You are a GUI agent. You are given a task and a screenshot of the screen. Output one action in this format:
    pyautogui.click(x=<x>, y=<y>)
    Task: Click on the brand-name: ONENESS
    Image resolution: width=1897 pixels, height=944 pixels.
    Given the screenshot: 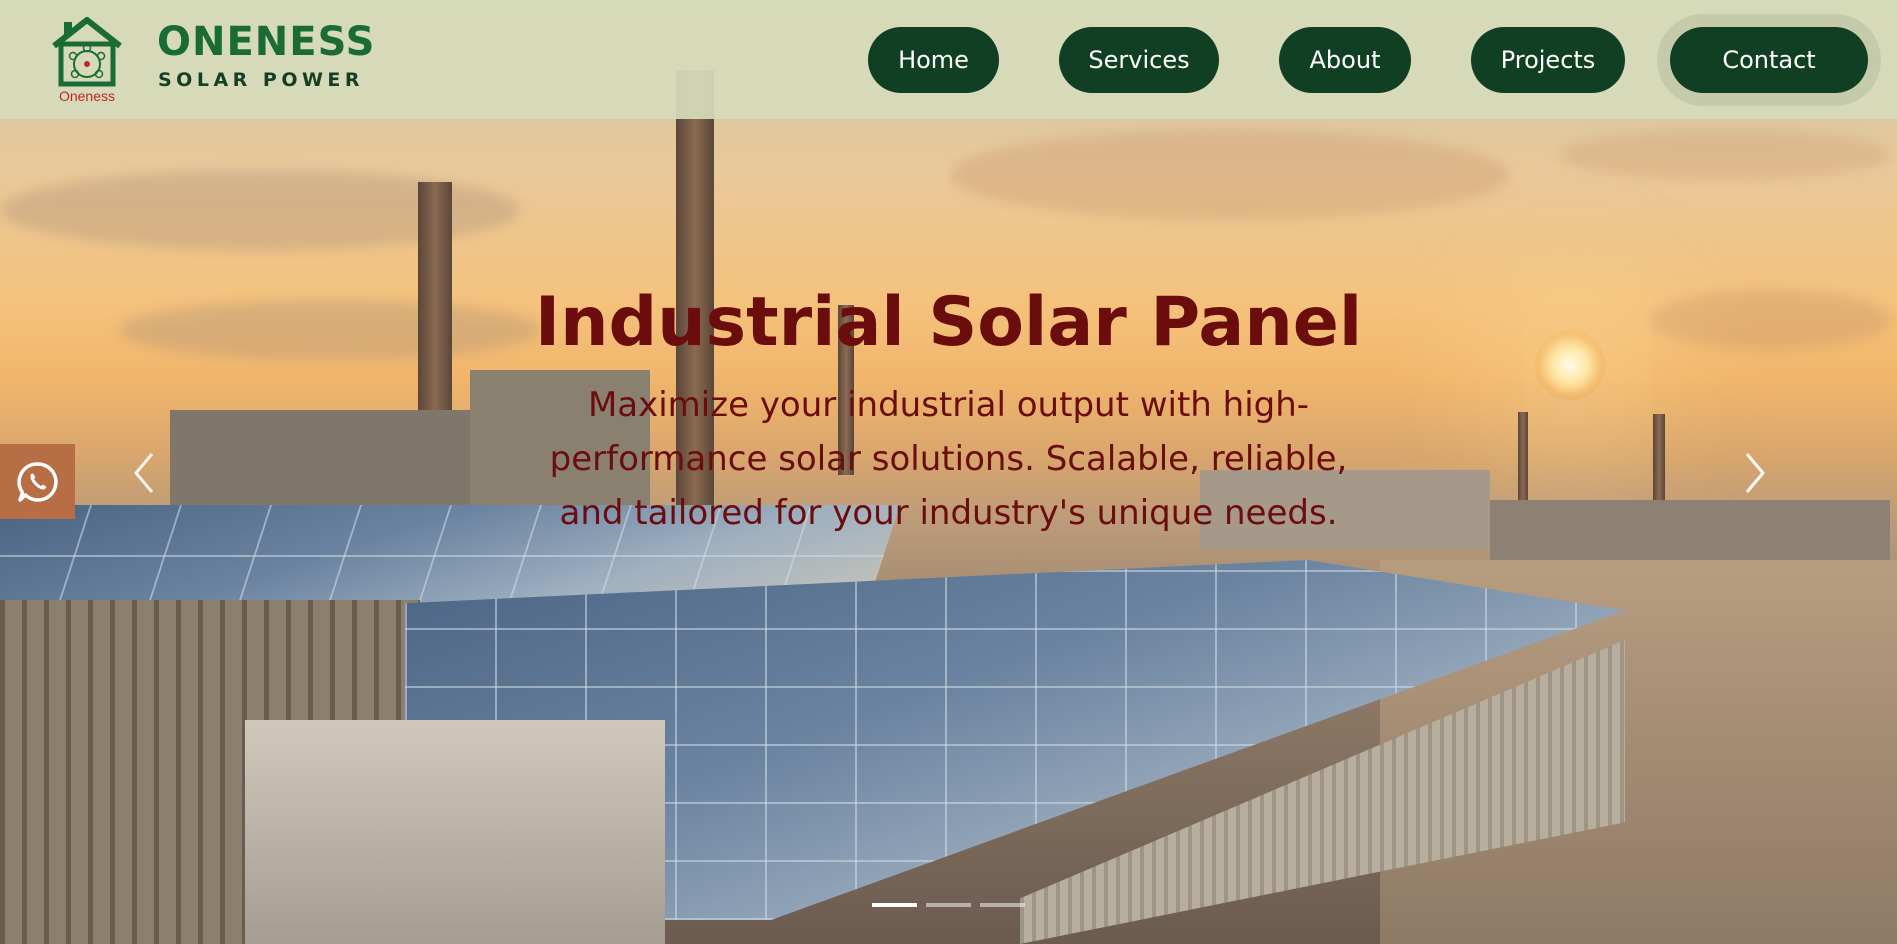 What is the action you would take?
    pyautogui.click(x=266, y=42)
    